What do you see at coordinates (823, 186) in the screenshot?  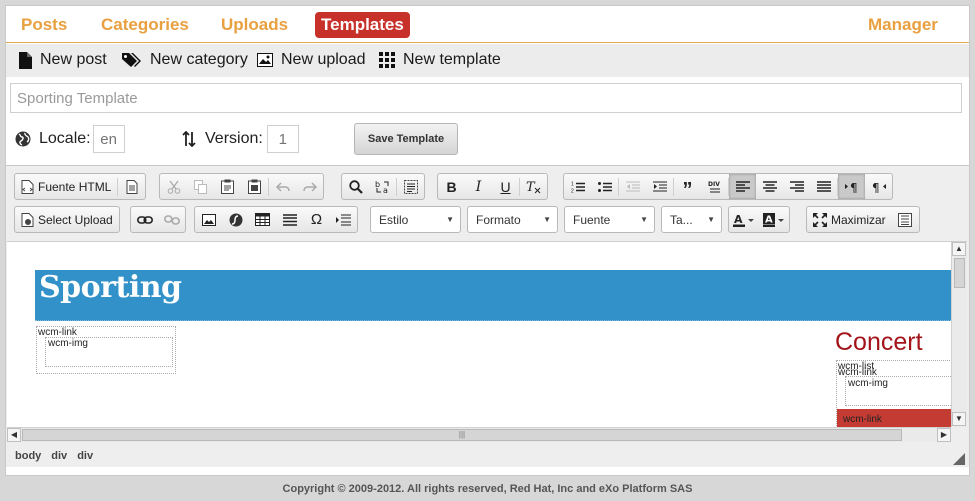 I see `justify-button` at bounding box center [823, 186].